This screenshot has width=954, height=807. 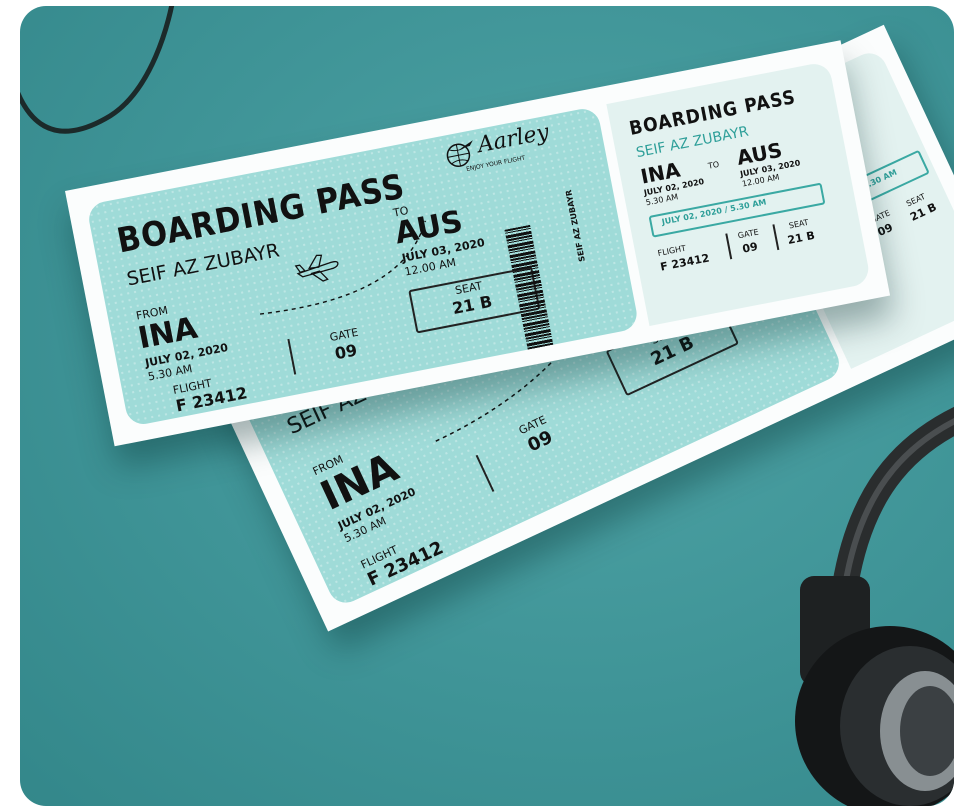 I want to click on stub-seat: 21 B, so click(x=801, y=237).